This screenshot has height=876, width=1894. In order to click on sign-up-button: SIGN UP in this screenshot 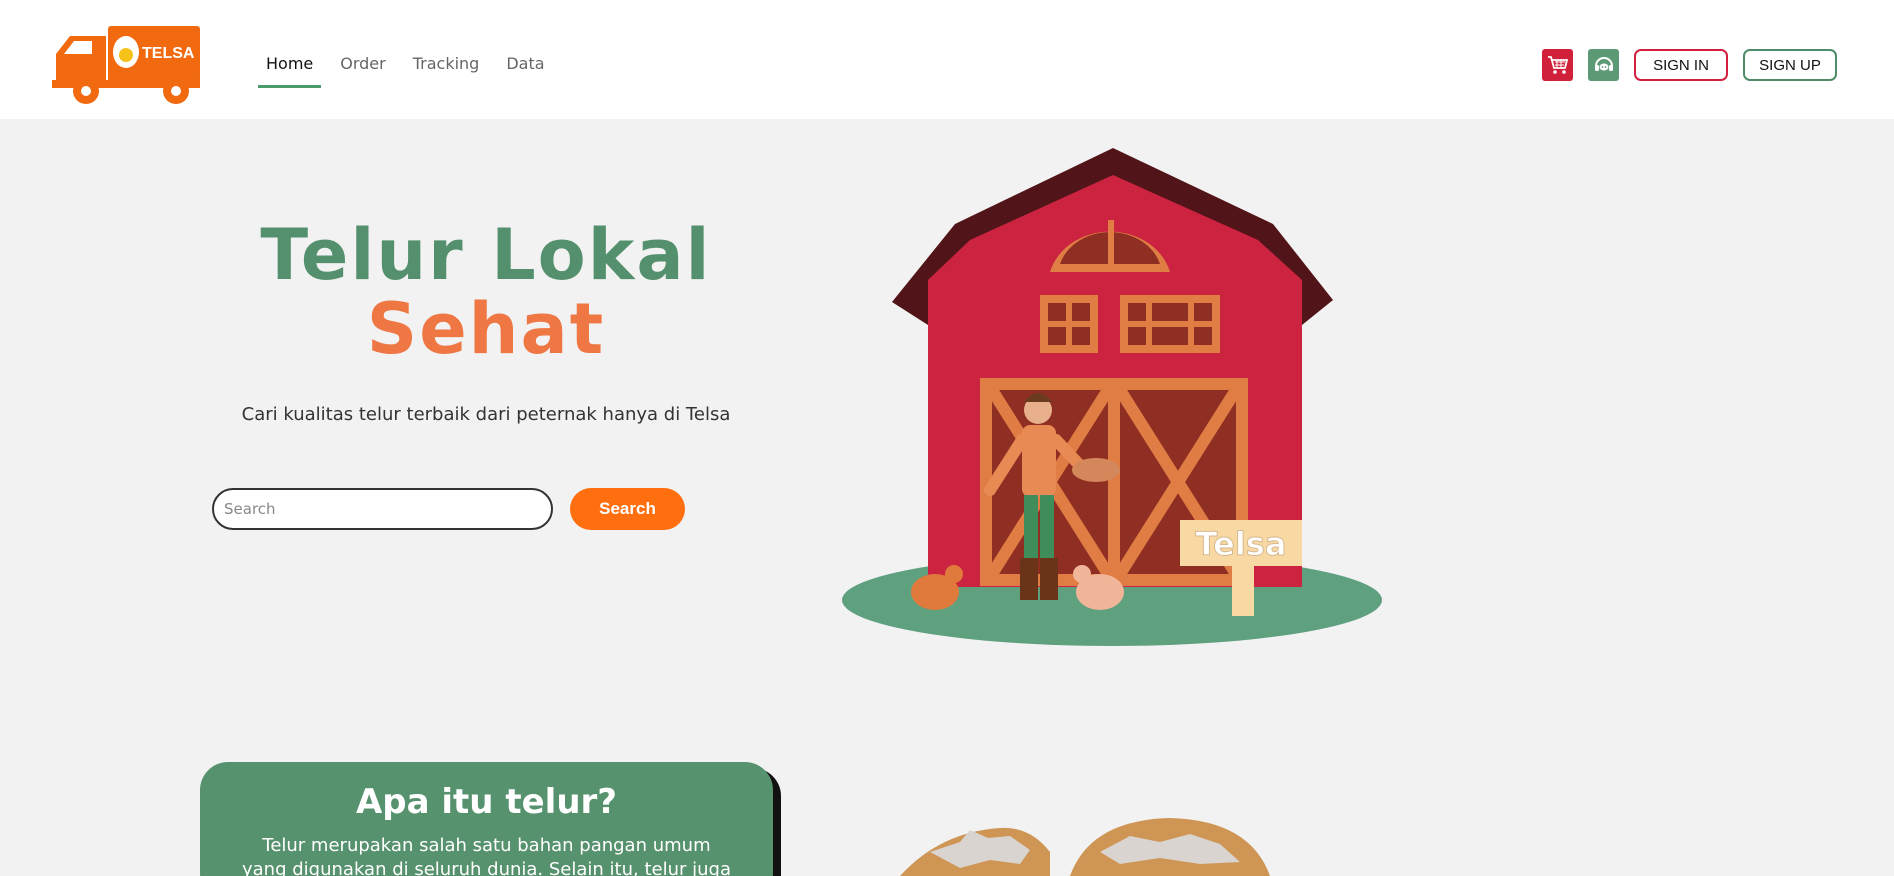, I will do `click(1790, 65)`.